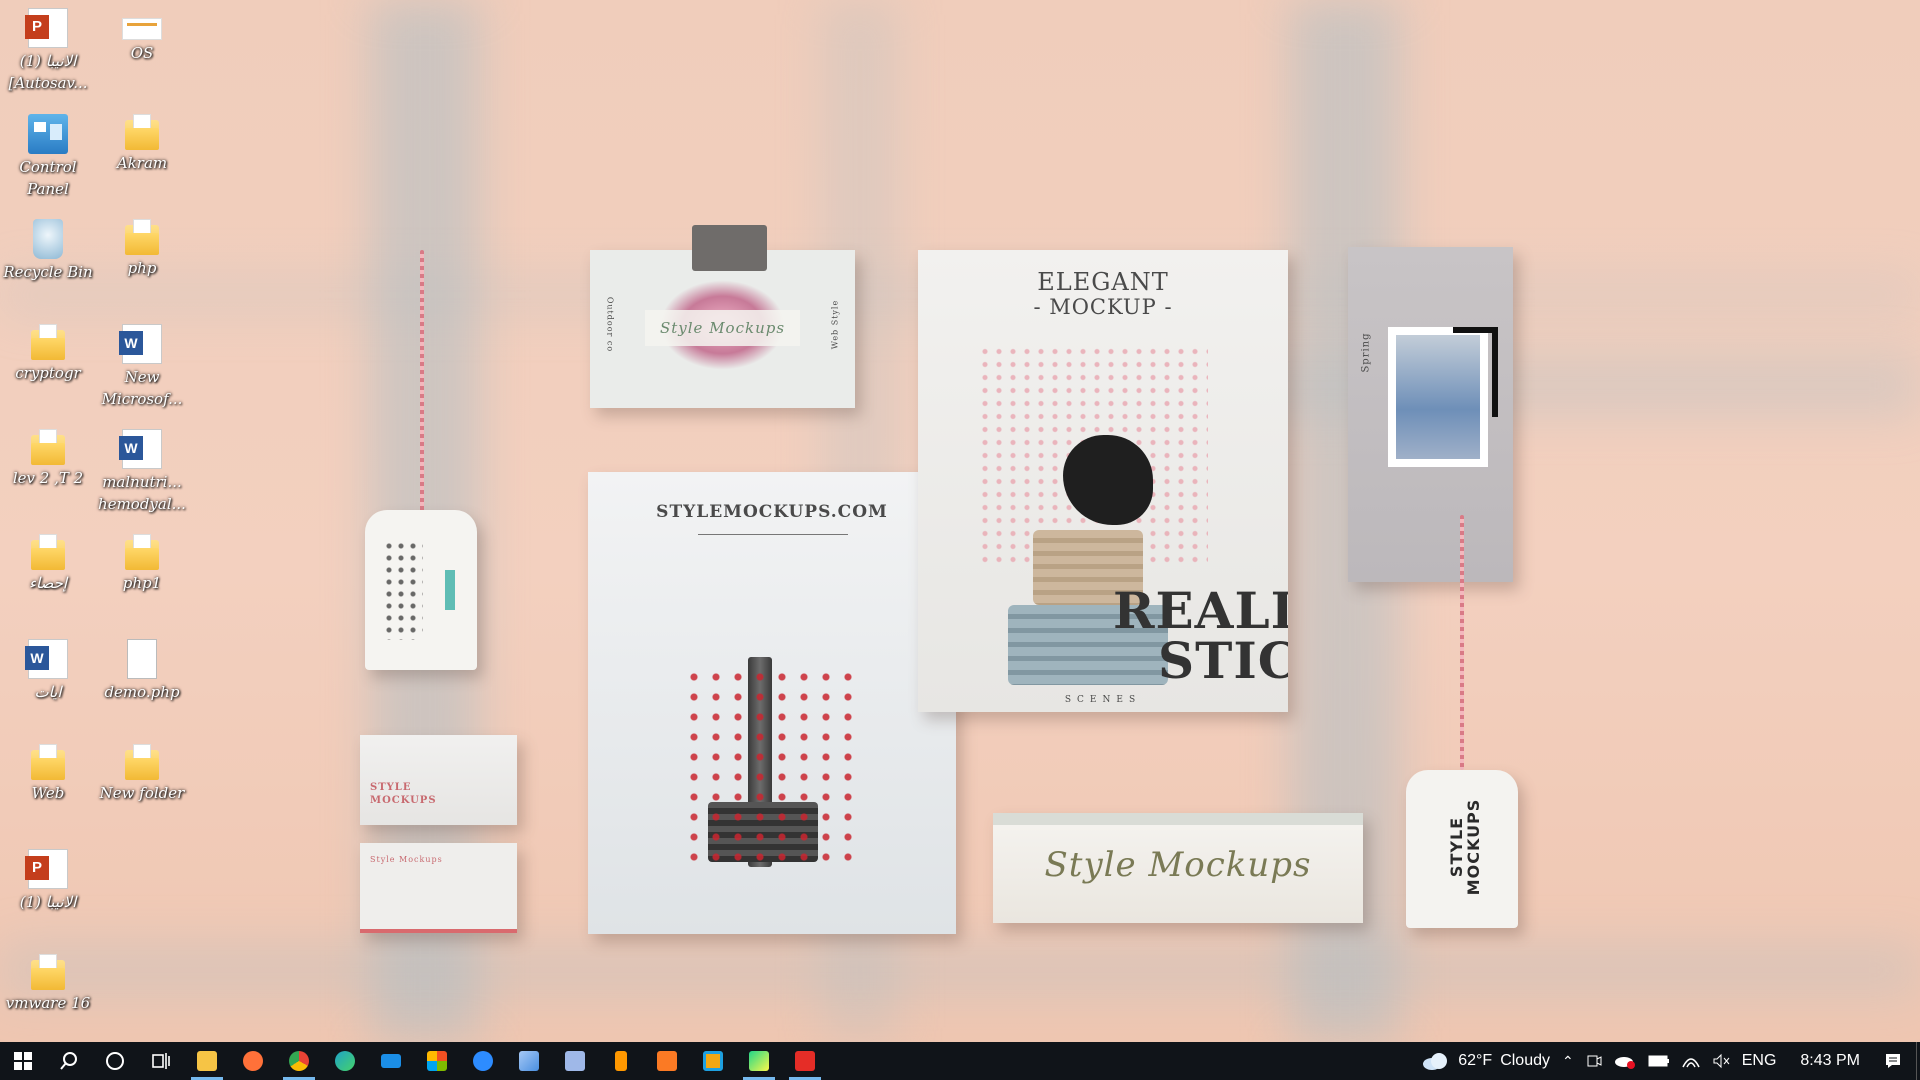 Image resolution: width=1920 pixels, height=1080 pixels. What do you see at coordinates (772, 703) in the screenshot?
I see `poster-stylemockups: STYLEMOCKUPS.COM` at bounding box center [772, 703].